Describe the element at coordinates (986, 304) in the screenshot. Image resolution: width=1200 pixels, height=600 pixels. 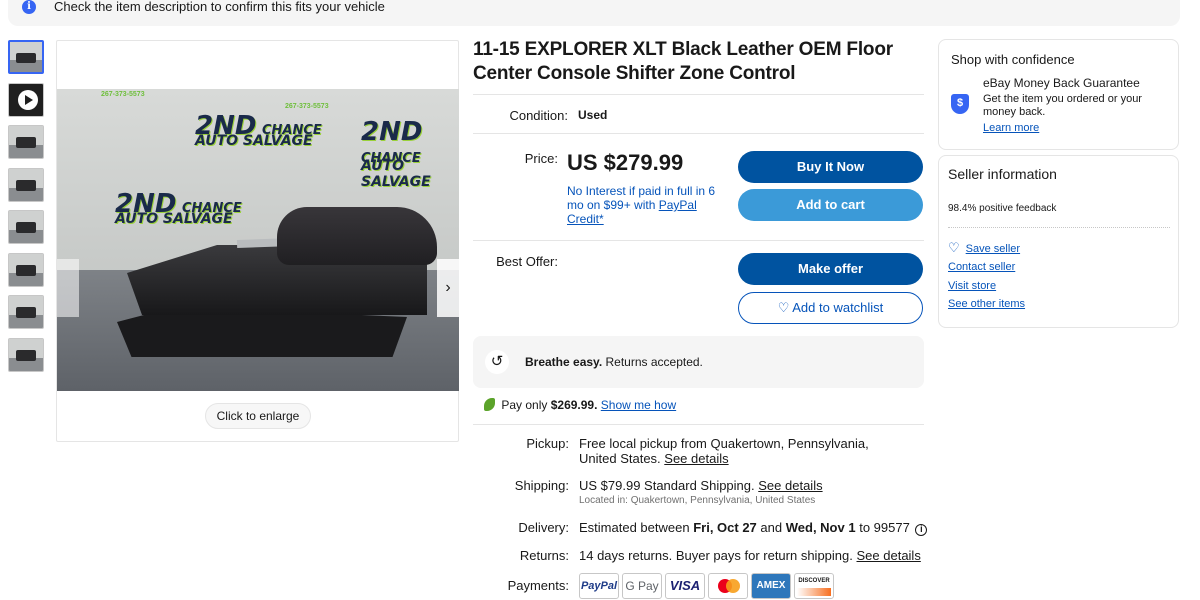
I see `see-other-items-link: See other items` at that location.